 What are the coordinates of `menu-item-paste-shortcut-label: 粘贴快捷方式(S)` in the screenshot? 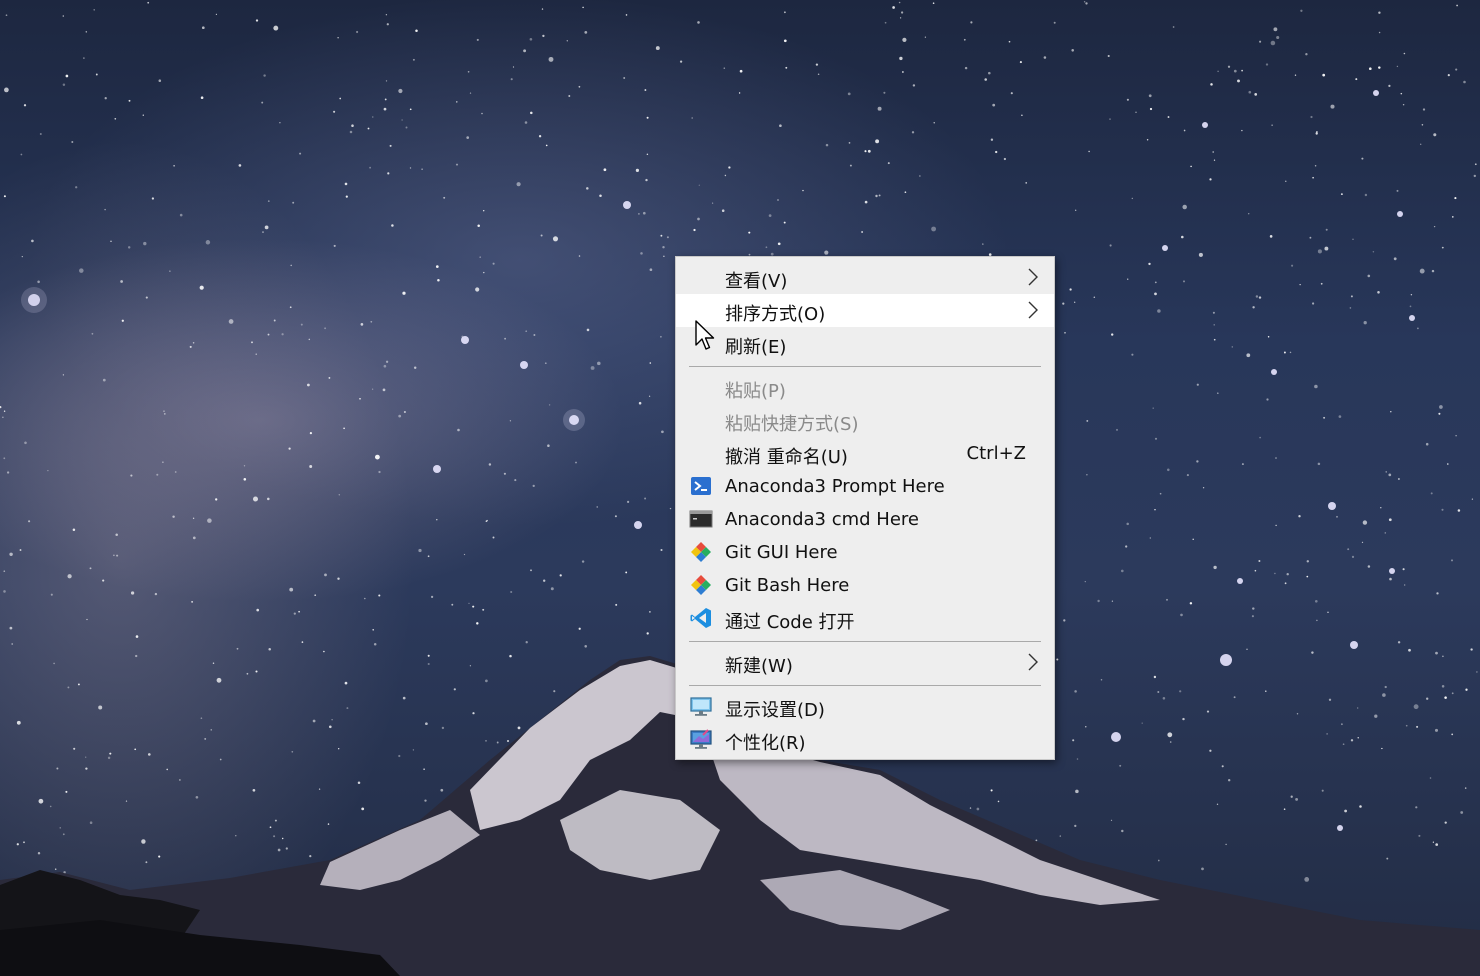 It's located at (792, 424).